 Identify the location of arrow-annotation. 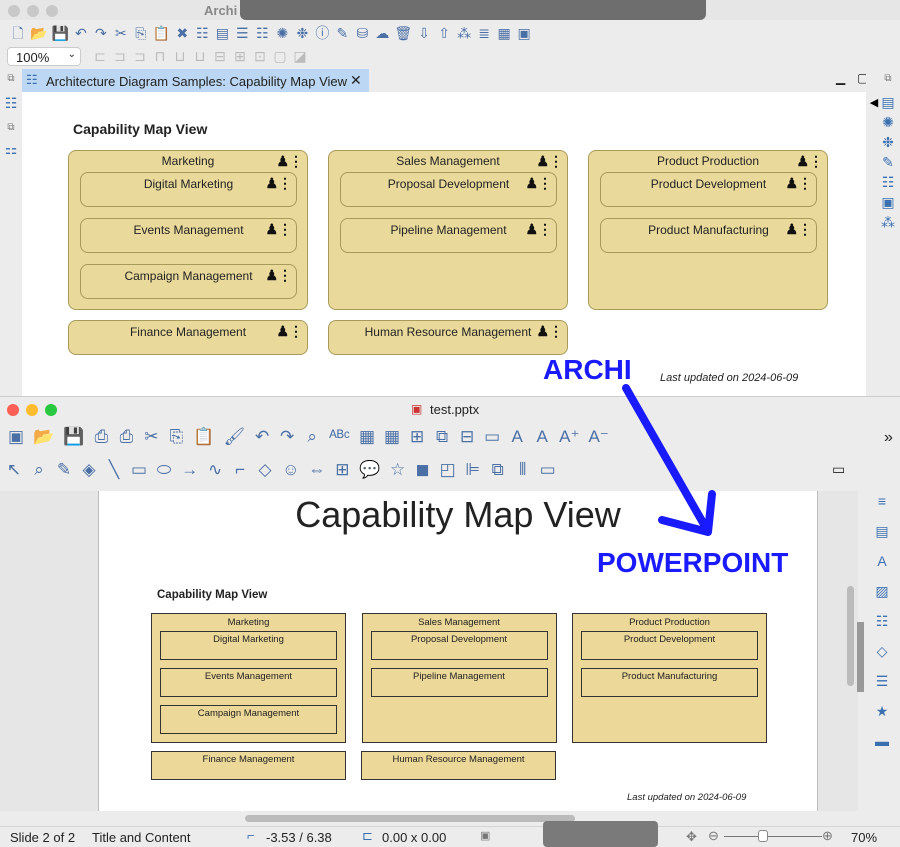
(669, 460).